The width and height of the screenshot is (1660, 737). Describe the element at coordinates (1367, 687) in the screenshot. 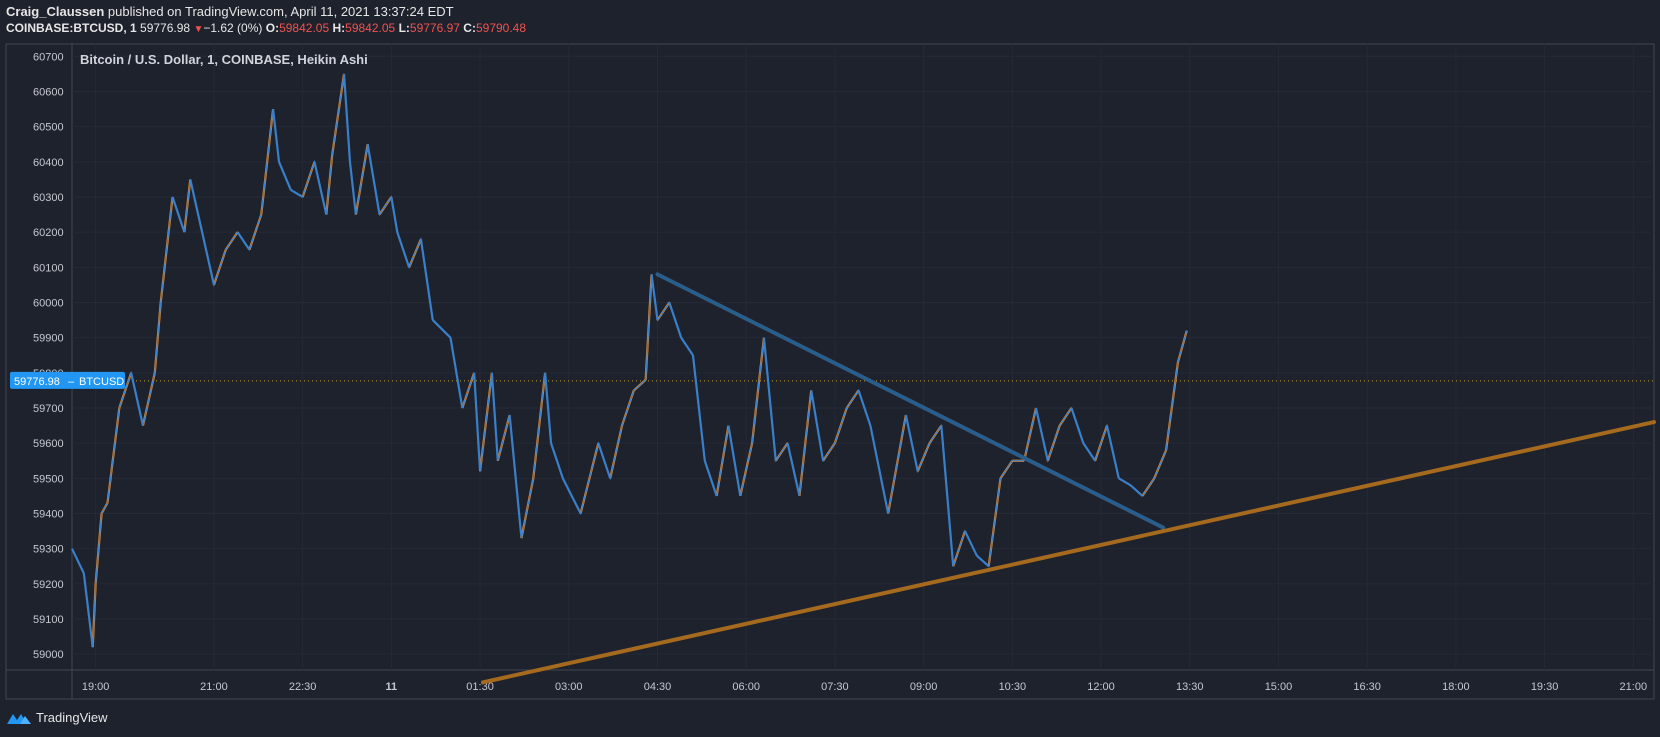

I see `time-tick-label: 16:30` at that location.